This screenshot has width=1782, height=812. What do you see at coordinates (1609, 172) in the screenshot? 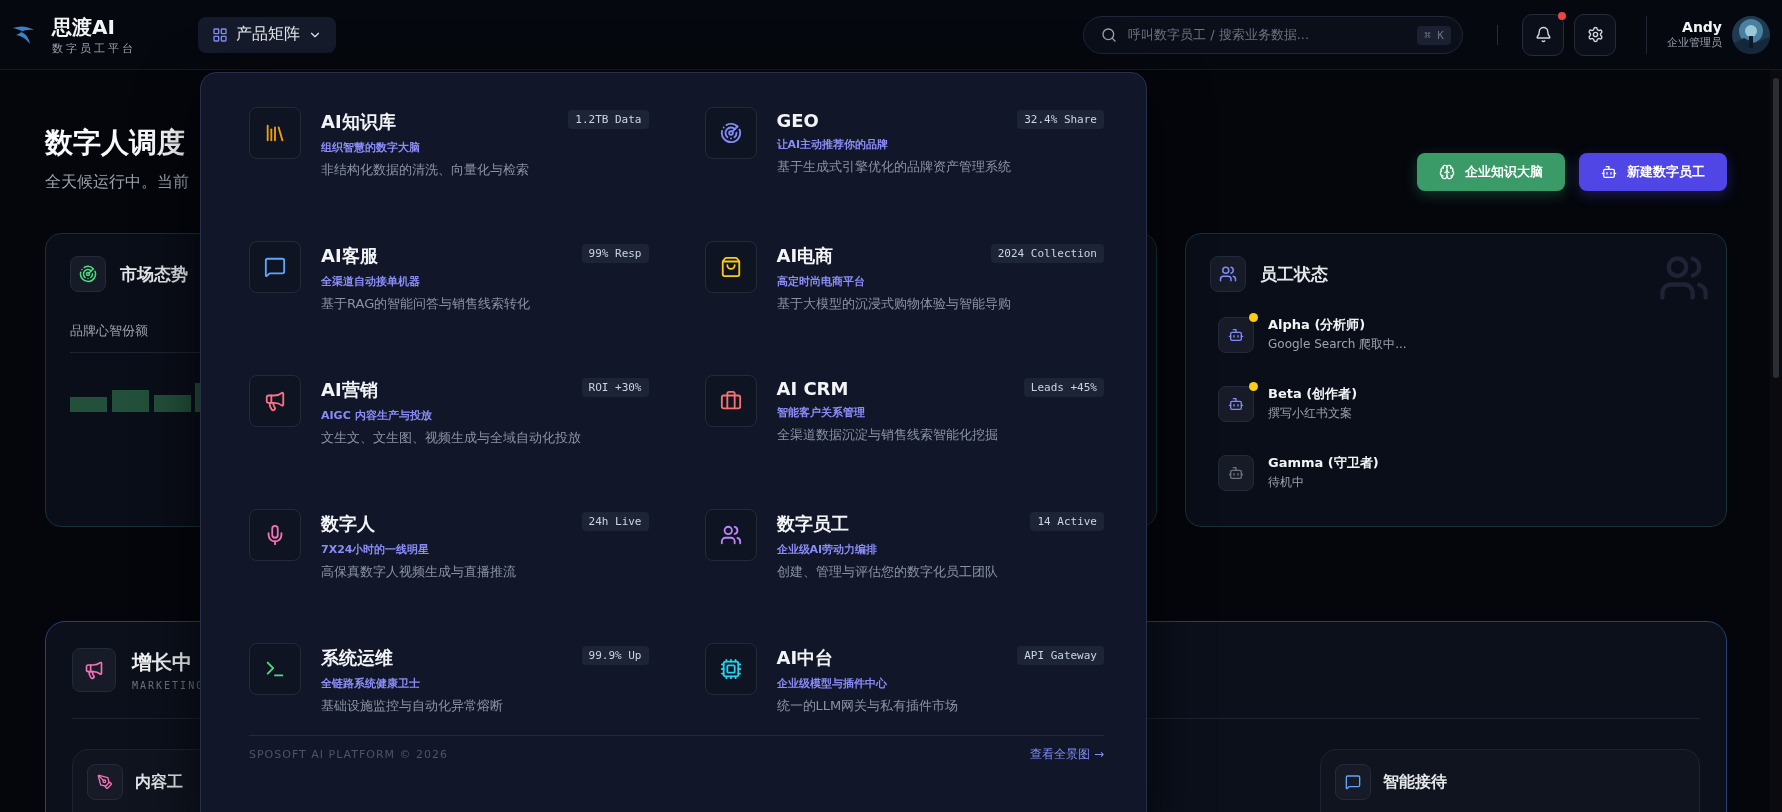
I see `robot-icon` at bounding box center [1609, 172].